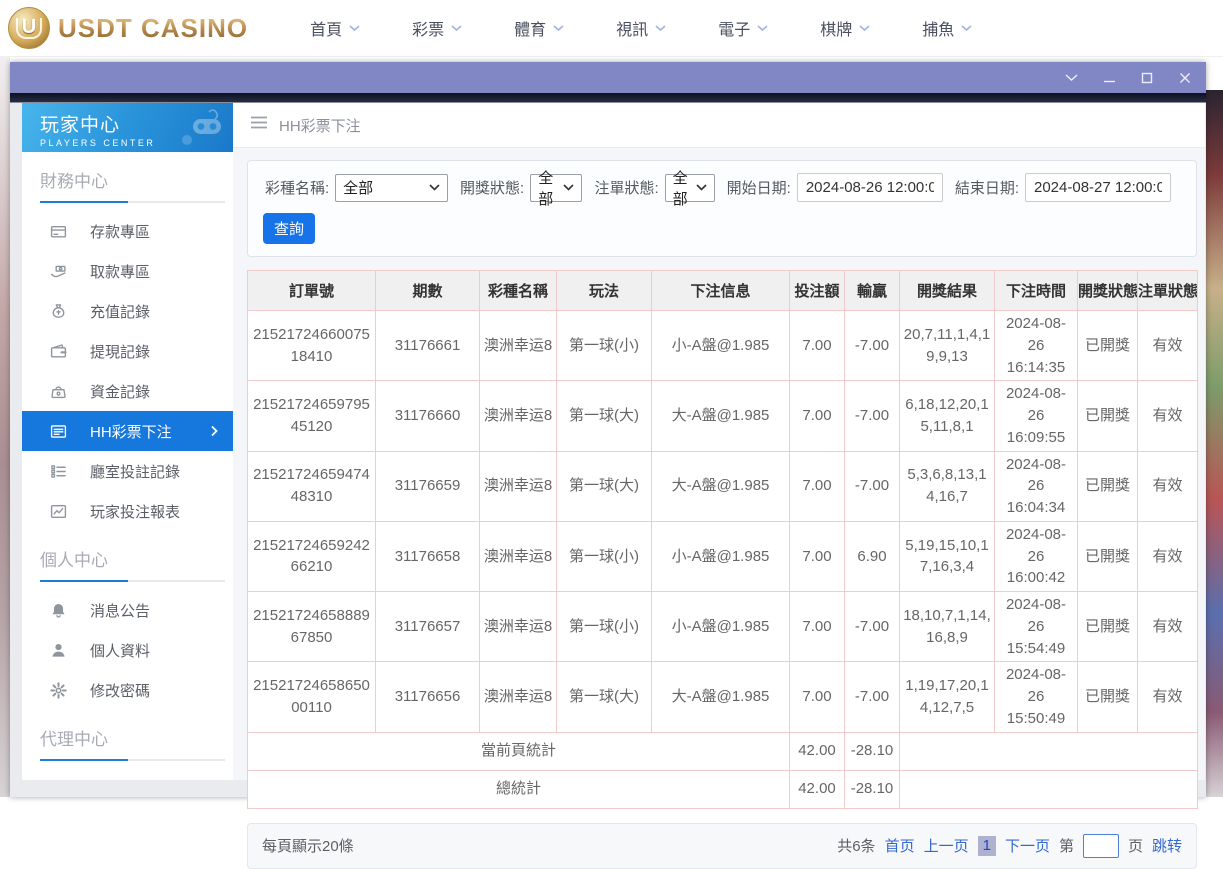 The image size is (1223, 869). I want to click on pagination: 共6条 首页 上一页 1 下一页 第 页 跳转, so click(1009, 845).